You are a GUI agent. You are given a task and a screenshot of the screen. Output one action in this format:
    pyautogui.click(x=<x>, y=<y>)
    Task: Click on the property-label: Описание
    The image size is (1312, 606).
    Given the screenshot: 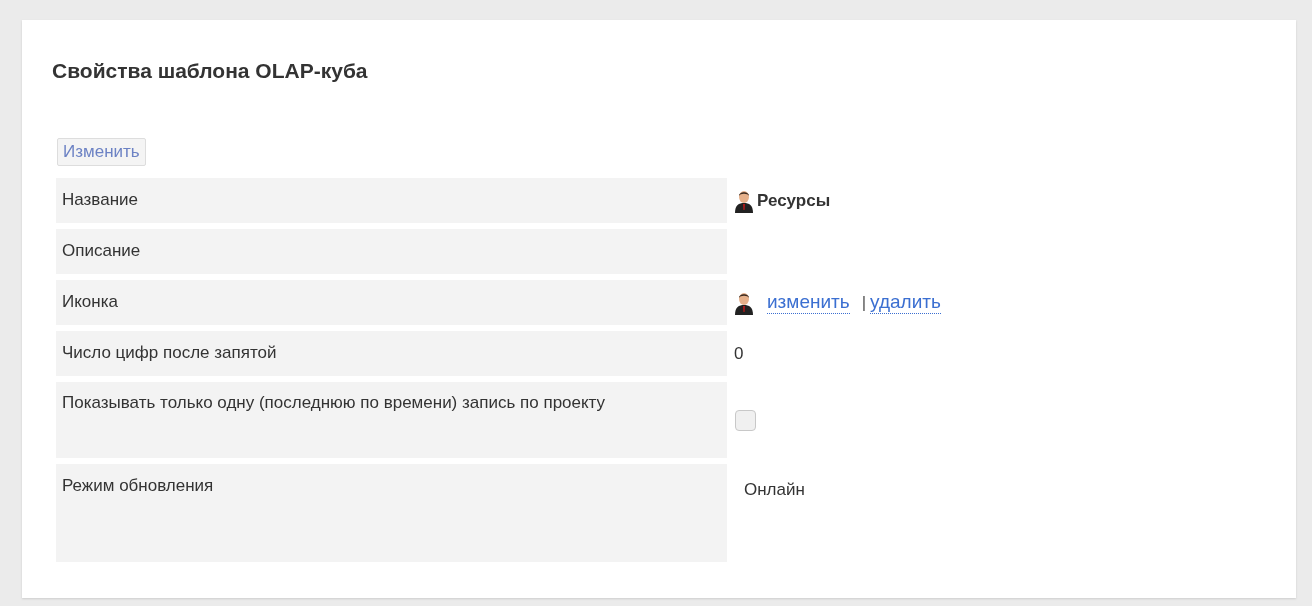 What is the action you would take?
    pyautogui.click(x=391, y=251)
    